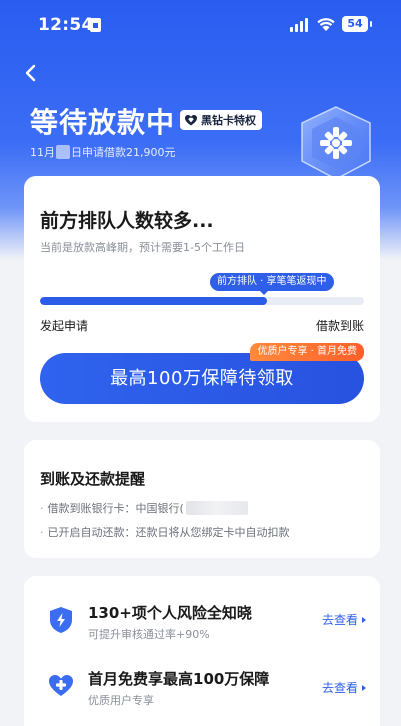  I want to click on reminder-autopay-text: 已开启自动还款：还款日将从您绑定卡中自动扣款, so click(168, 532).